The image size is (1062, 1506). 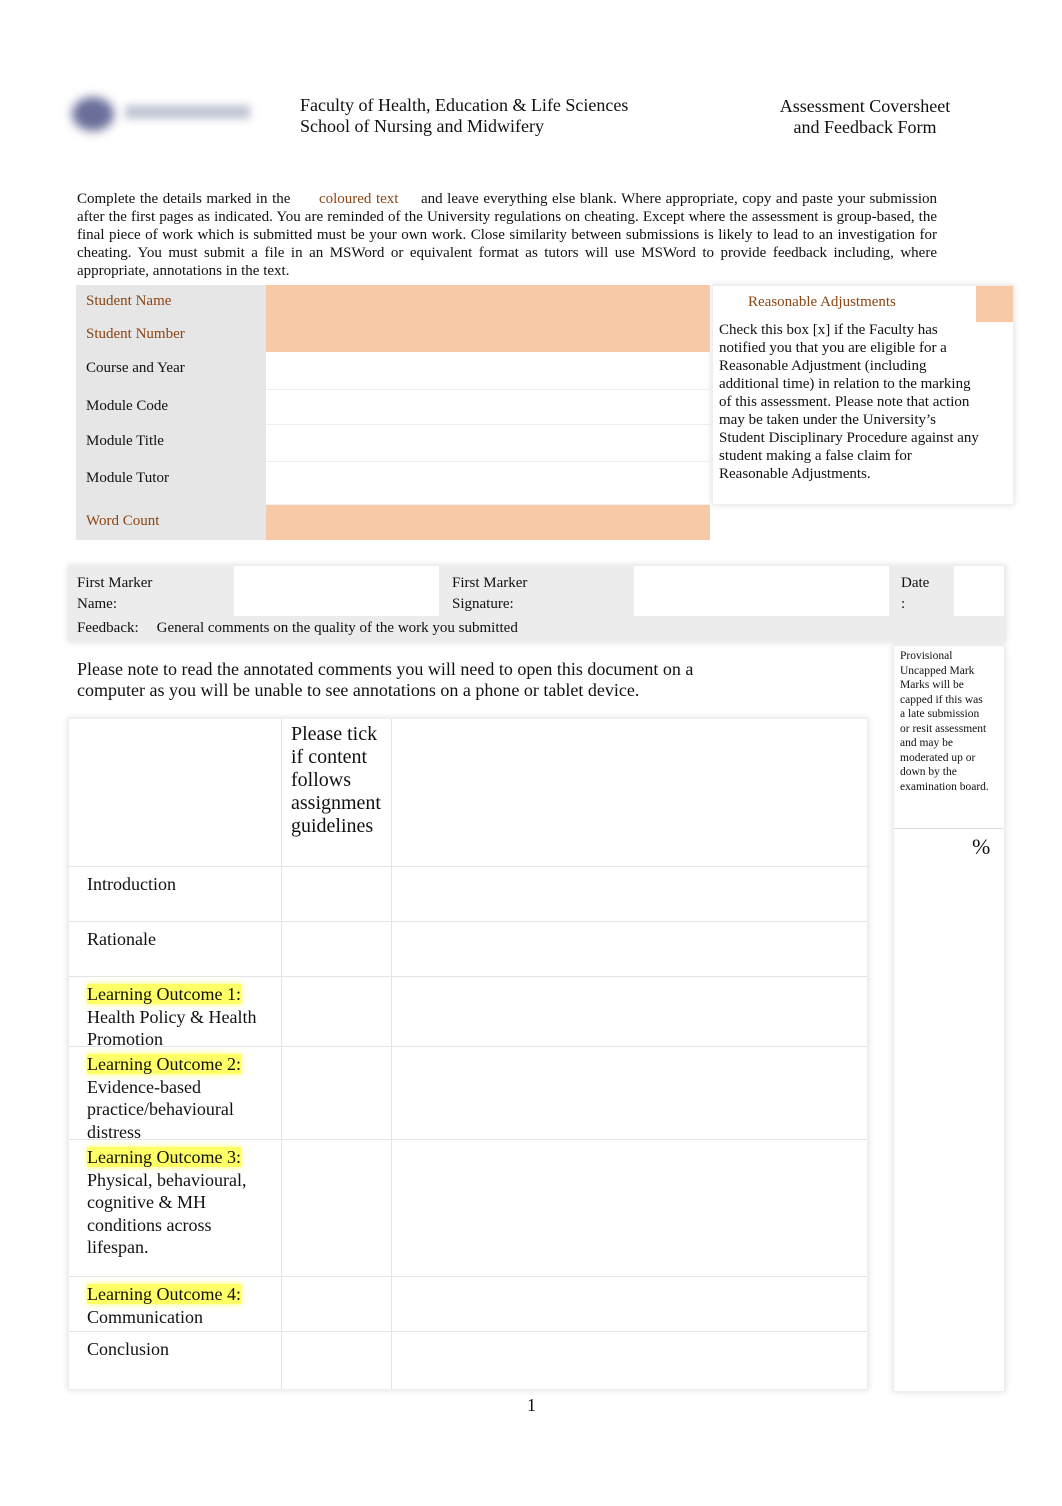 I want to click on row-label-text: Rationale, so click(x=121, y=939).